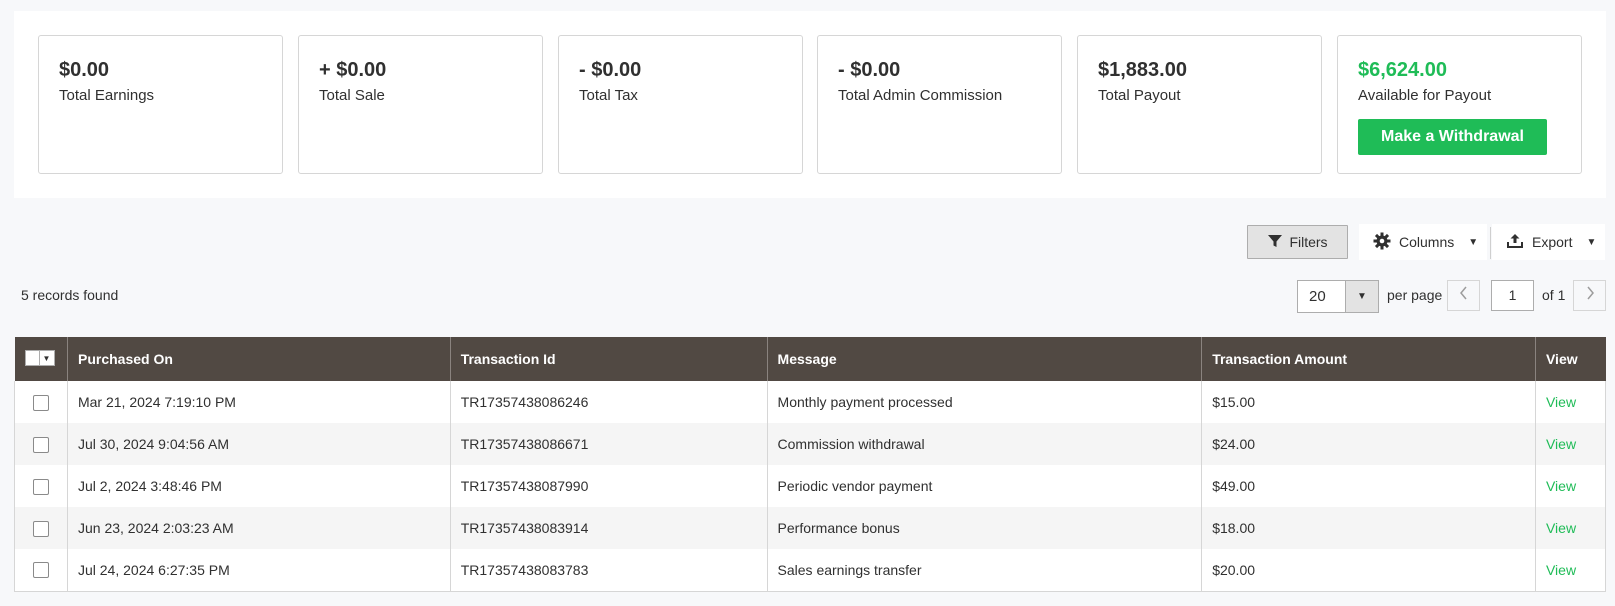 The image size is (1615, 606). Describe the element at coordinates (1368, 528) in the screenshot. I see `amount-cell: $18.00` at that location.